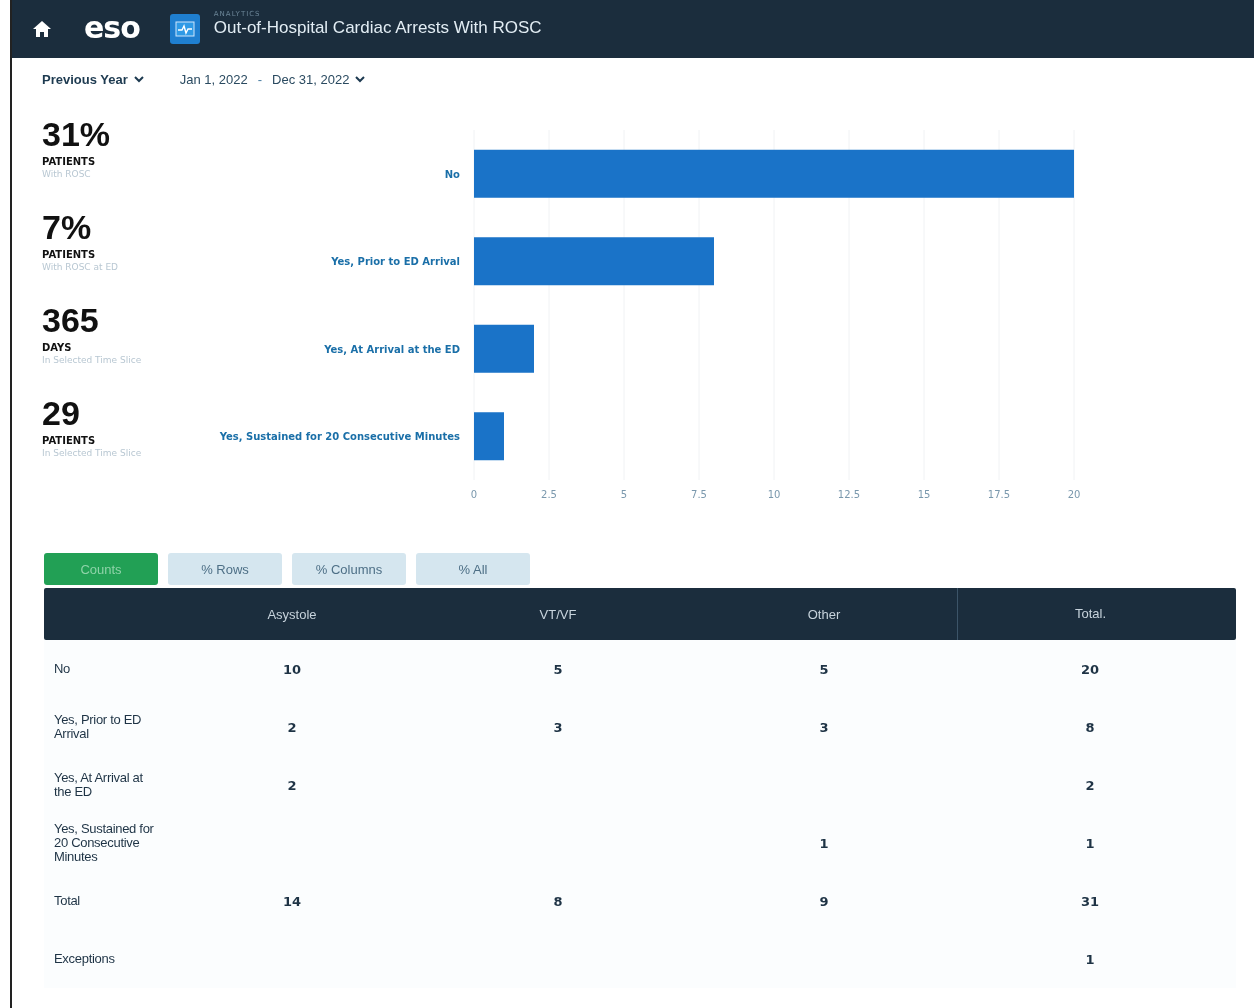  What do you see at coordinates (184, 29) in the screenshot?
I see `chart-icon` at bounding box center [184, 29].